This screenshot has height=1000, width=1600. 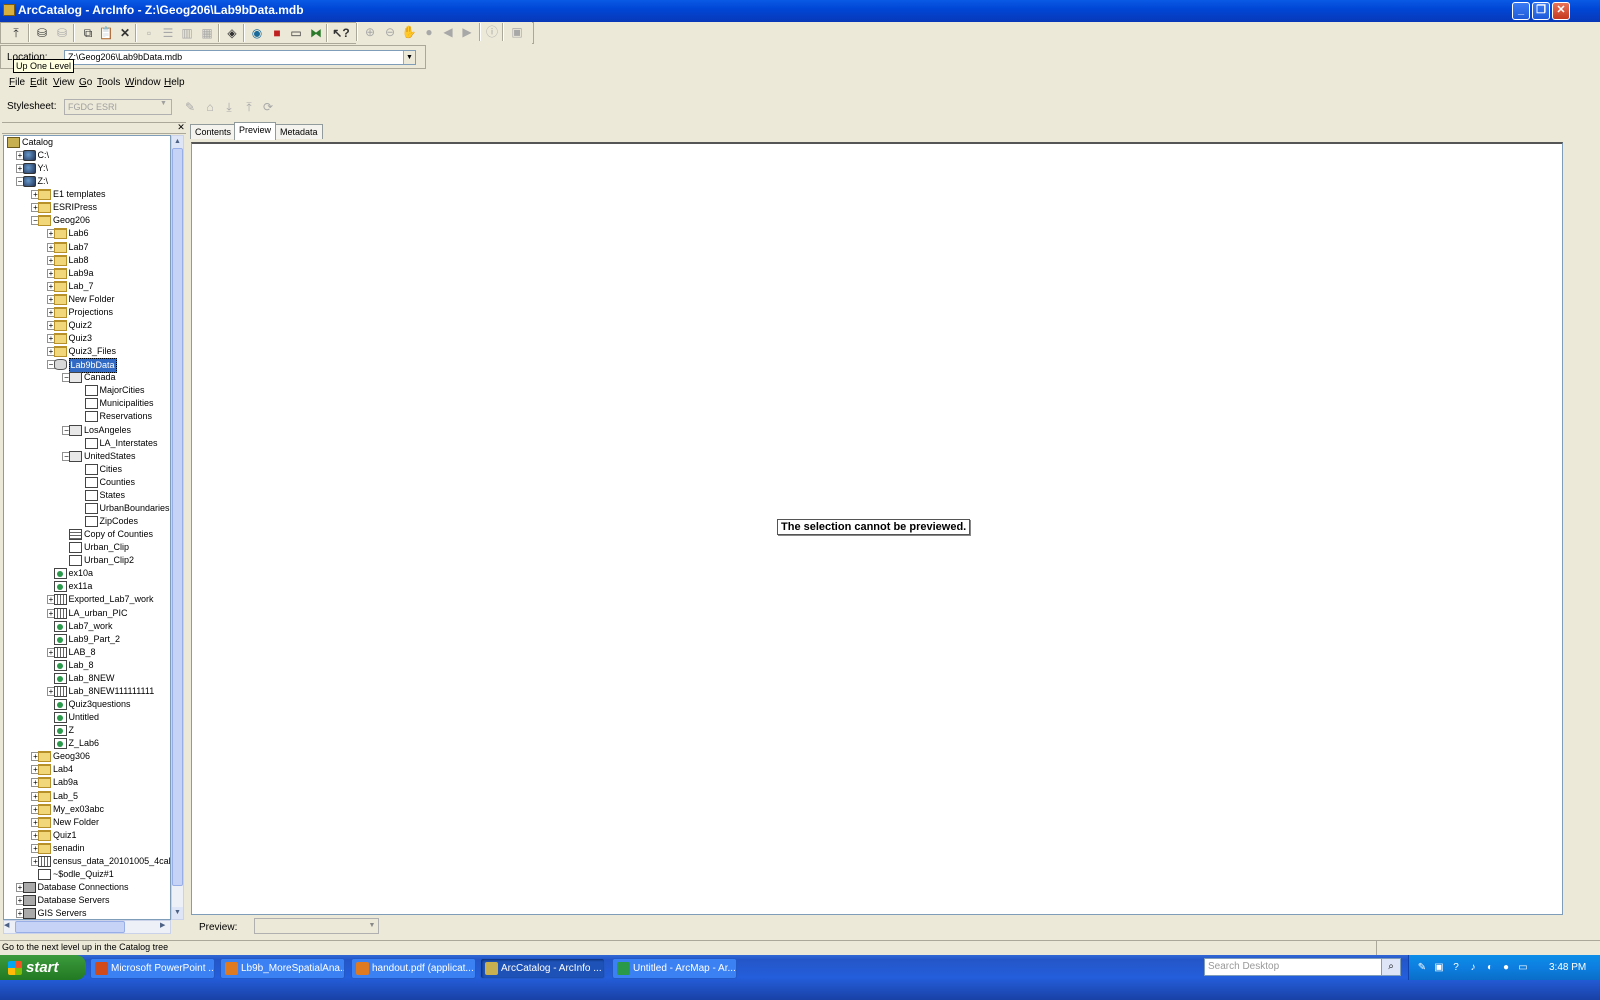 What do you see at coordinates (63, 769) in the screenshot?
I see `tree-item-label: Lab4` at bounding box center [63, 769].